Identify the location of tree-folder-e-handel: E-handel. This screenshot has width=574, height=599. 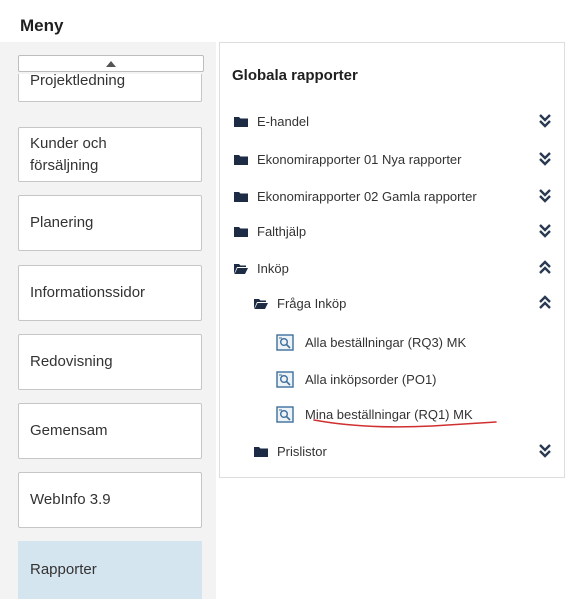
(392, 121).